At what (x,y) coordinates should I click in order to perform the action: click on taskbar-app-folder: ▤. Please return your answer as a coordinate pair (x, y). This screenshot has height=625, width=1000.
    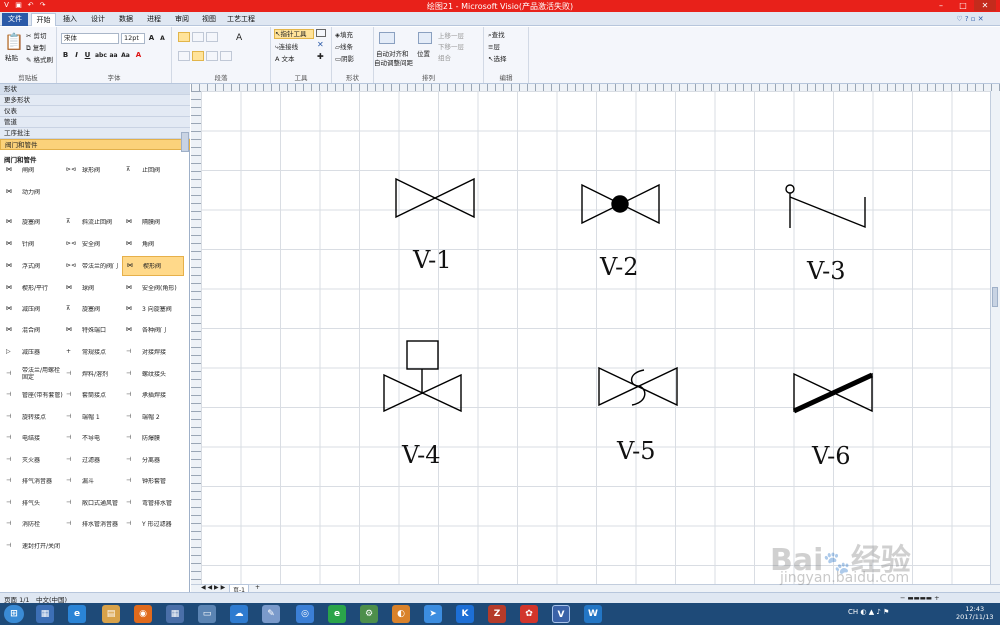
    Looking at the image, I should click on (111, 614).